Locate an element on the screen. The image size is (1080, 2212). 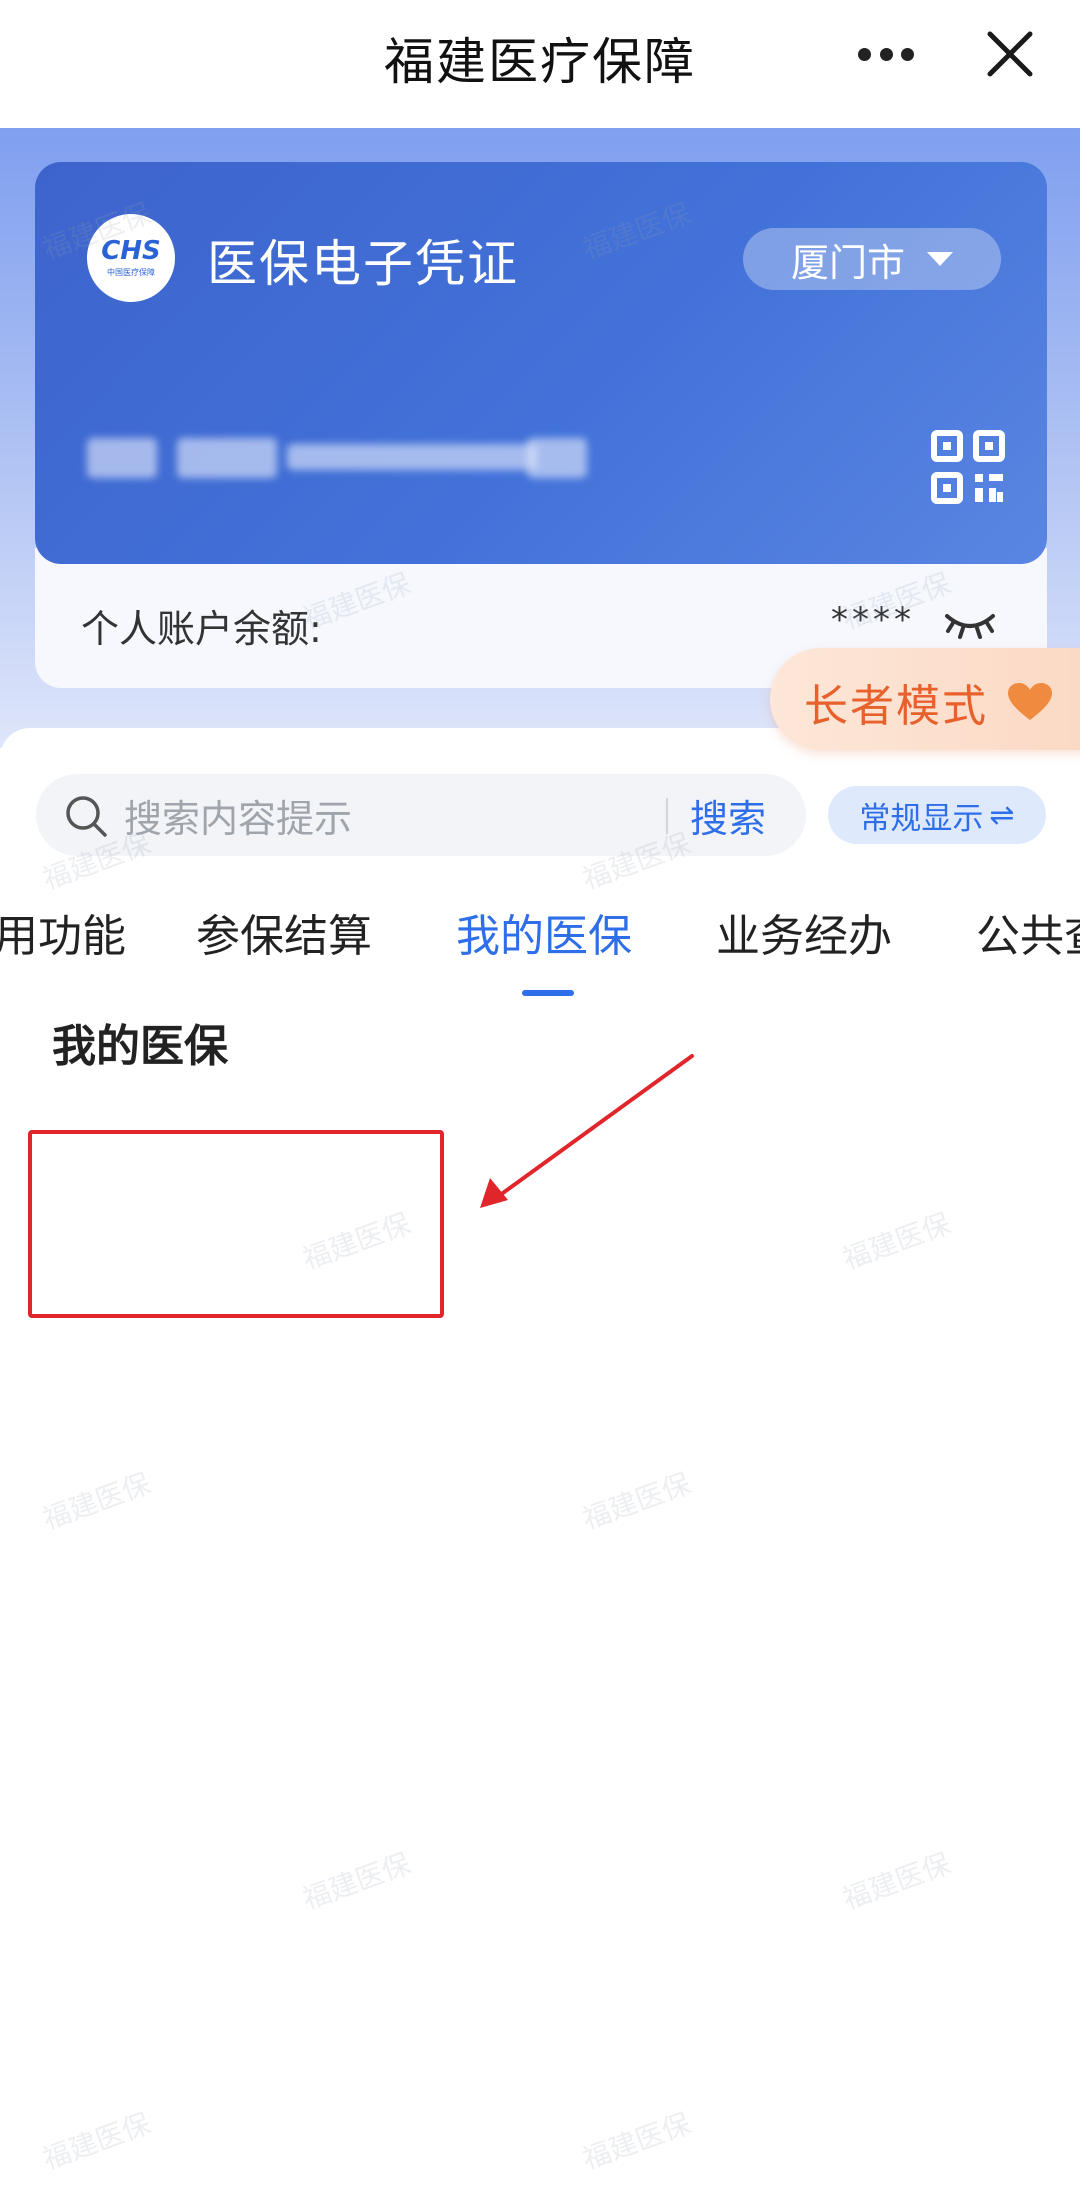
card-title: 医保电子凭证 is located at coordinates (363, 264).